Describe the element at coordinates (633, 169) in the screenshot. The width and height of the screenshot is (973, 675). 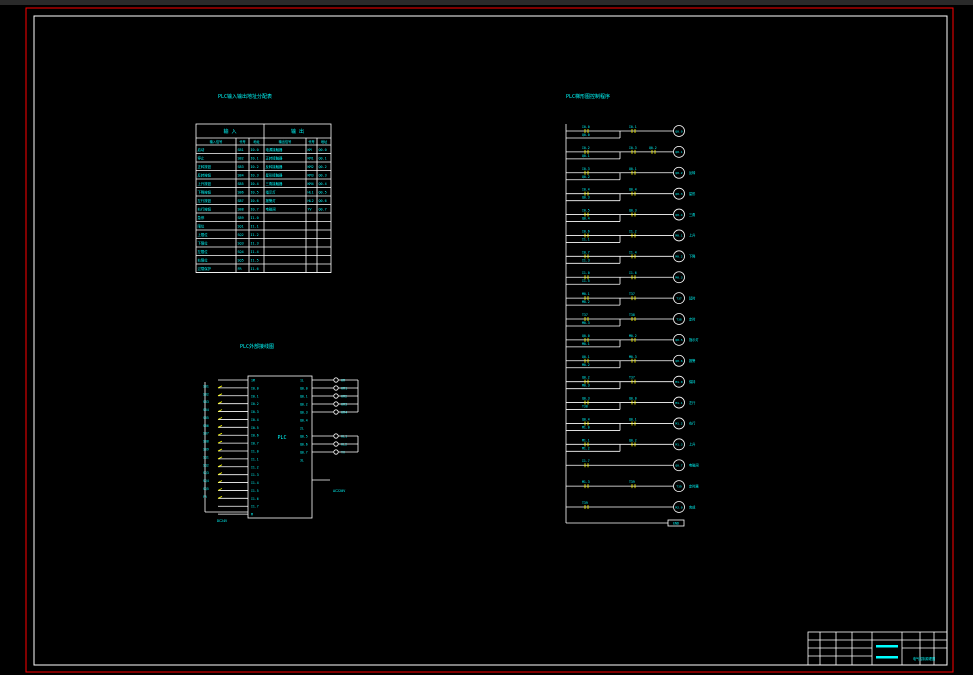
I see `series-contact-label: Q0.1` at that location.